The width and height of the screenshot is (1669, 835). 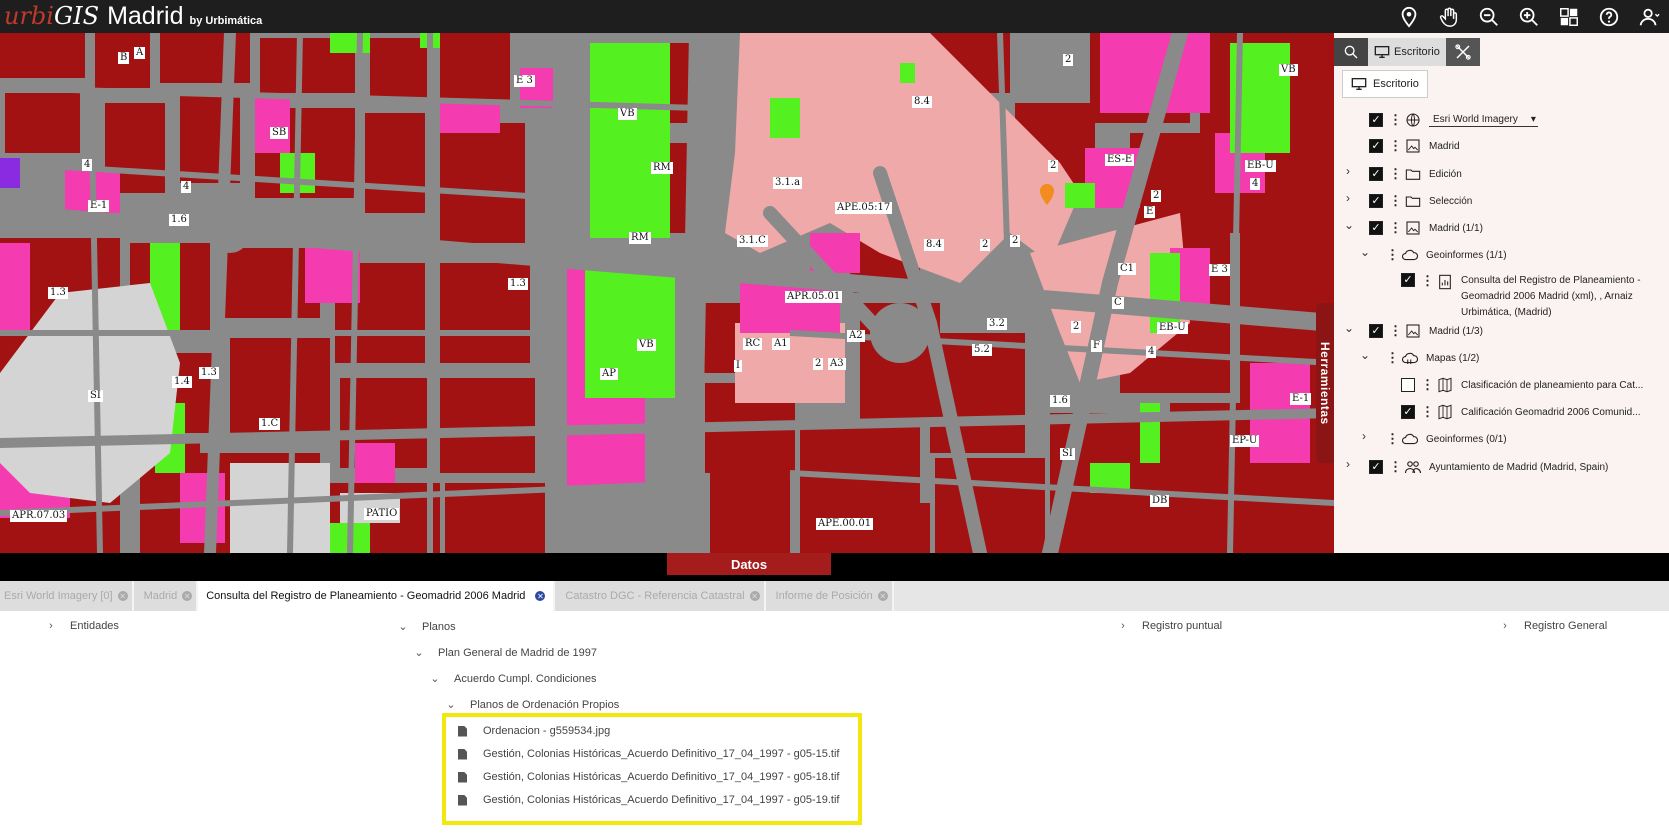 I want to click on pan-hand-icon, so click(x=1449, y=16).